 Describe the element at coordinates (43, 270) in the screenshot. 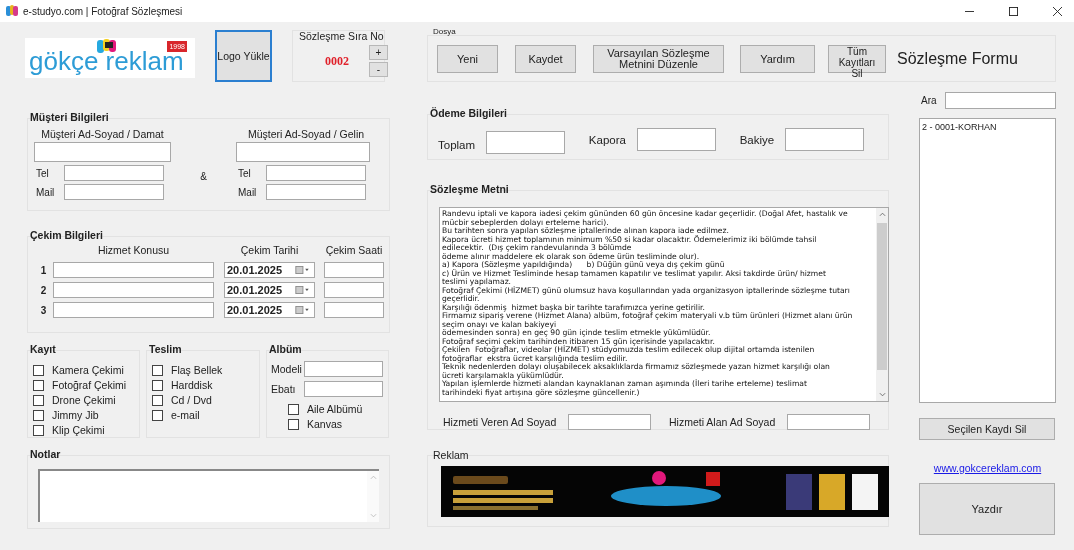

I see `row-number: 1` at that location.